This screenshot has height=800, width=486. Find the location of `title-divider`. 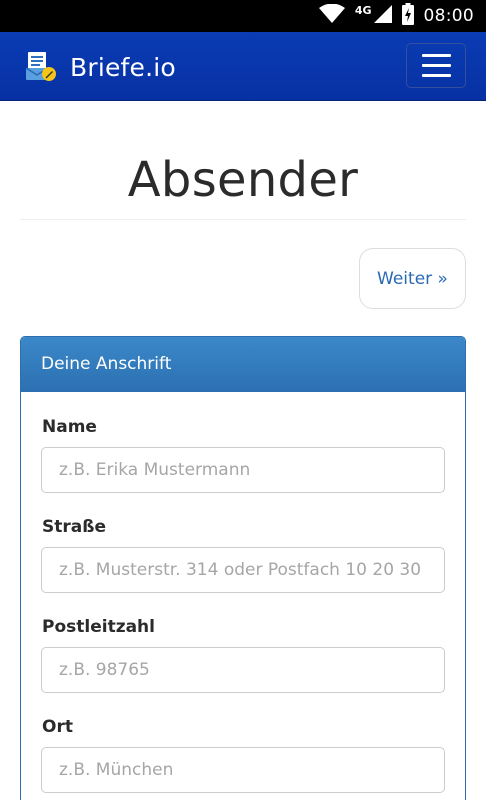

title-divider is located at coordinates (243, 219).